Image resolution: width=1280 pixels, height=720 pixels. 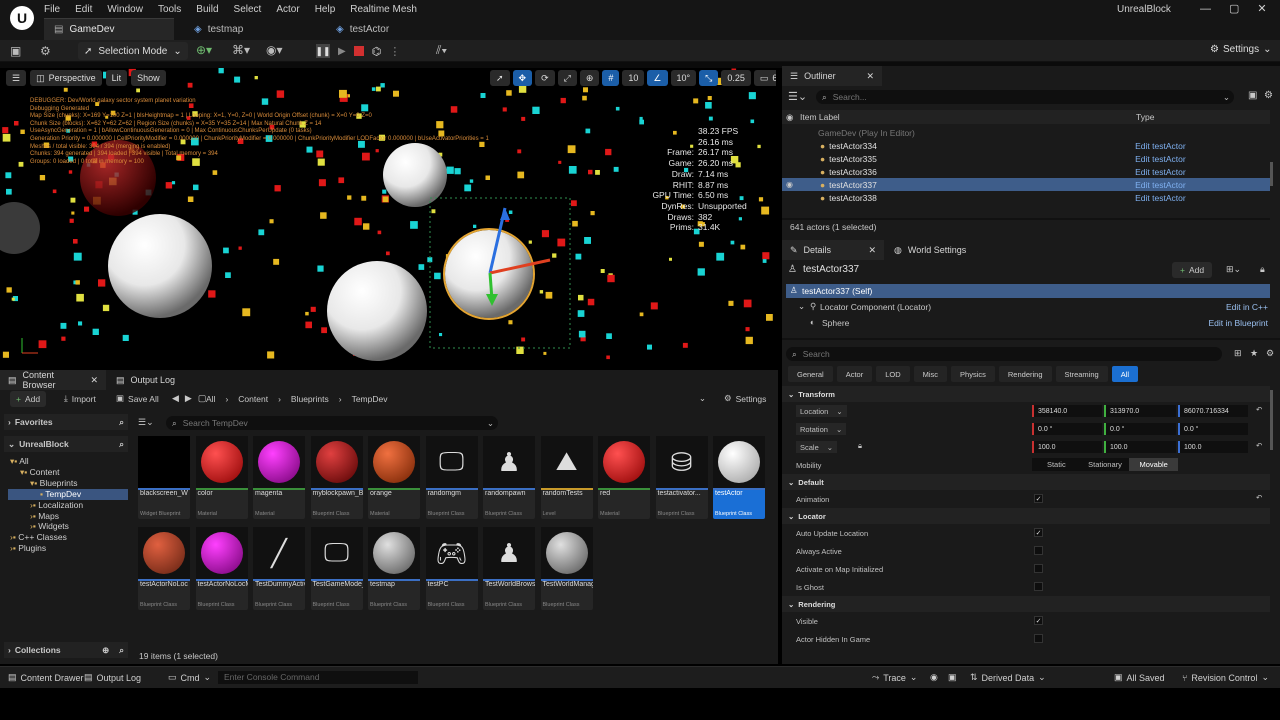 What do you see at coordinates (394, 568) in the screenshot?
I see `asset-tile: testmap Blueprint Class` at bounding box center [394, 568].